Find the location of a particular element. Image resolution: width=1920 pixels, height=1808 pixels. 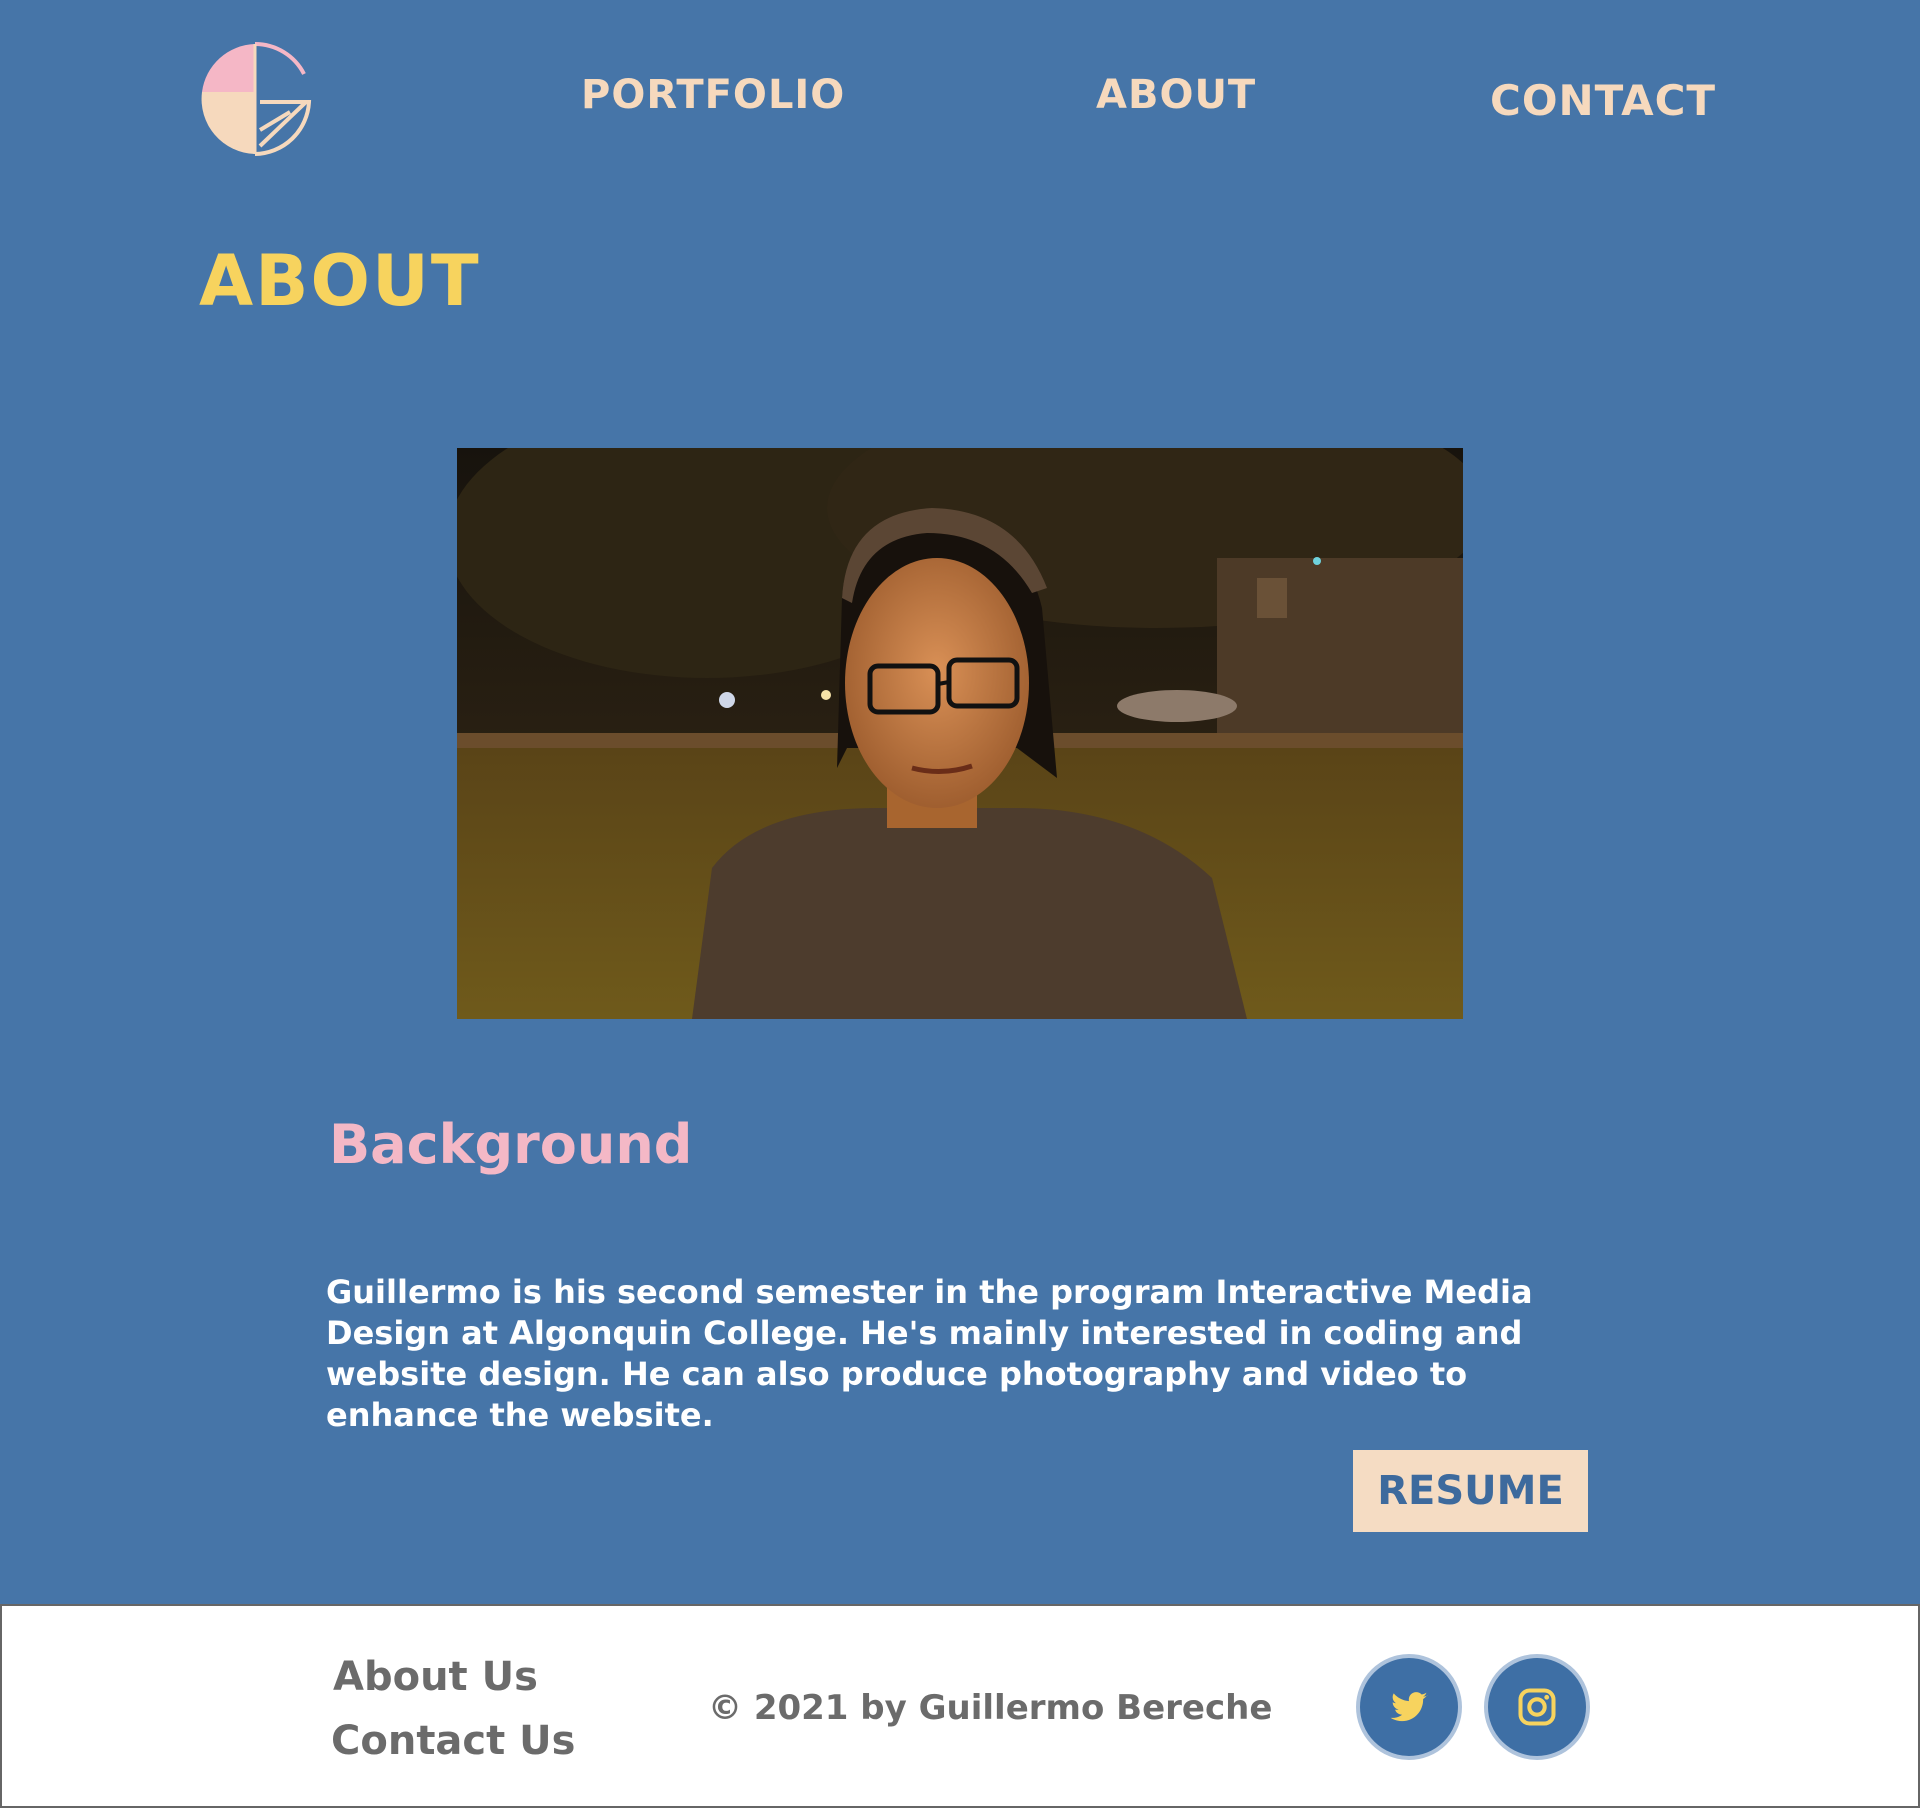

resume-button: RESUME is located at coordinates (1470, 1491).